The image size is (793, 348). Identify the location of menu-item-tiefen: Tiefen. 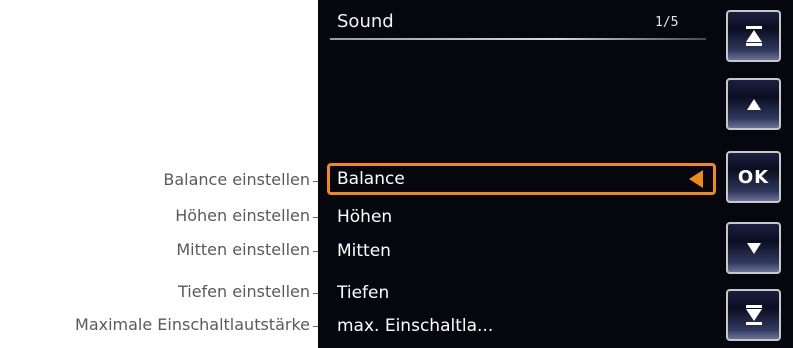
(363, 293).